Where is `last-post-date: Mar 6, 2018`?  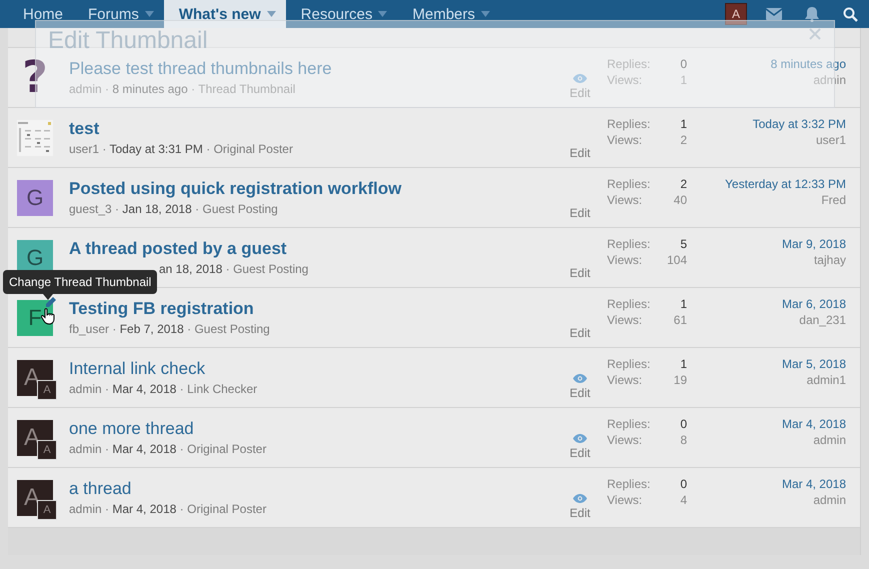
last-post-date: Mar 6, 2018 is located at coordinates (766, 304).